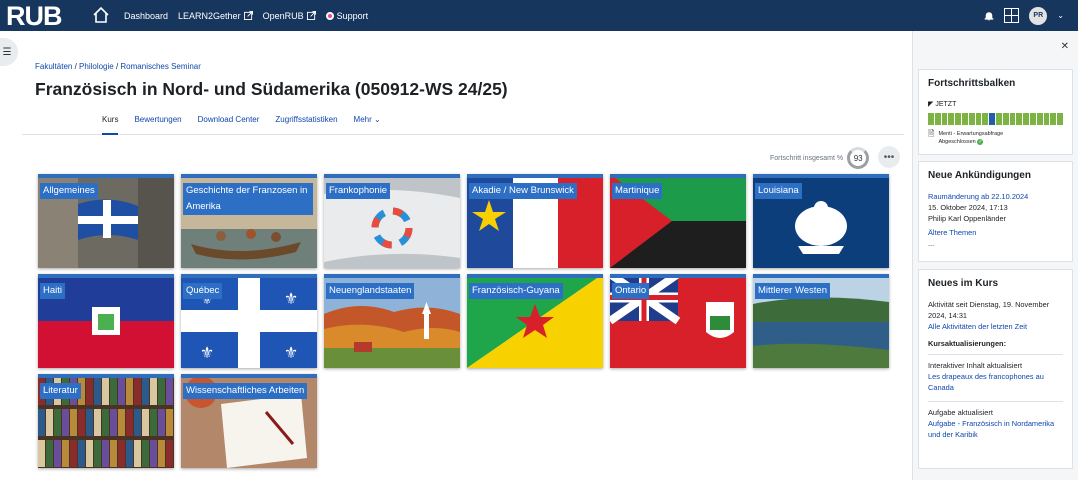  I want to click on course-section-tile: Louisiana, so click(821, 221).